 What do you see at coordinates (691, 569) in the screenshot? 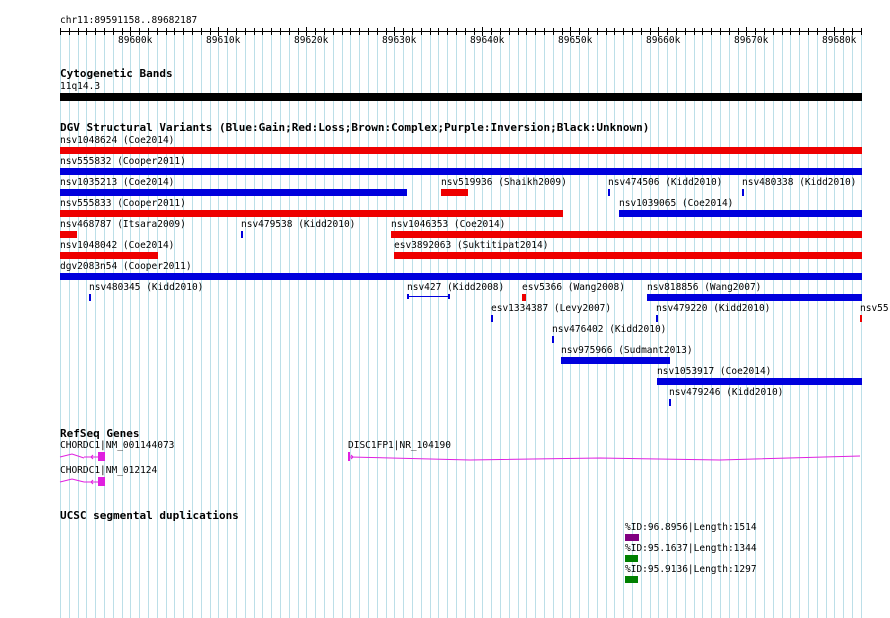
I see `segdup-label: %ID:95.9136|Length:1297` at bounding box center [691, 569].